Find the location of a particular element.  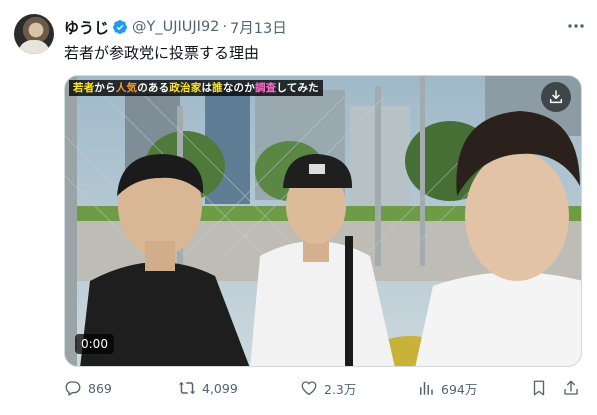

bookmark-icon is located at coordinates (539, 388).